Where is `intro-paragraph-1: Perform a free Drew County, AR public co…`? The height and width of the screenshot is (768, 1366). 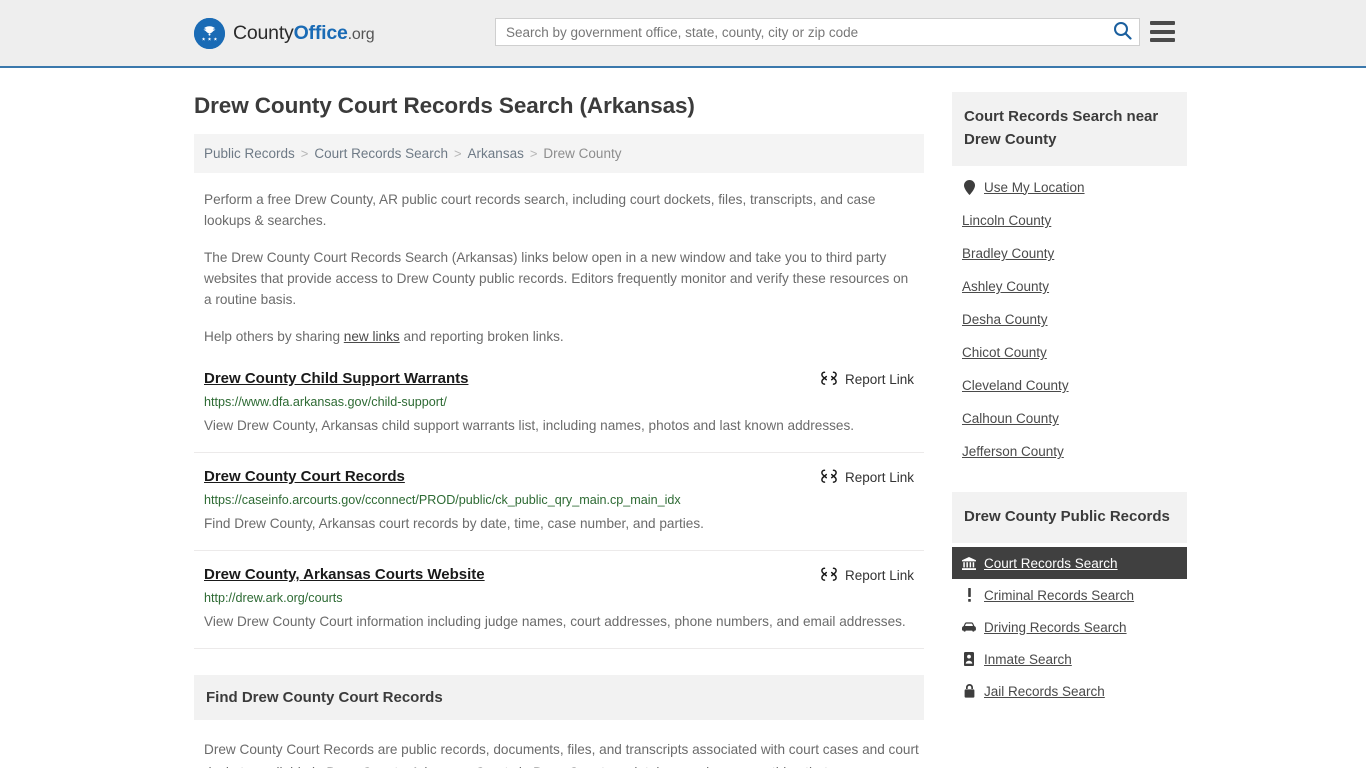
intro-paragraph-1: Perform a free Drew County, AR public co… is located at coordinates (540, 210).